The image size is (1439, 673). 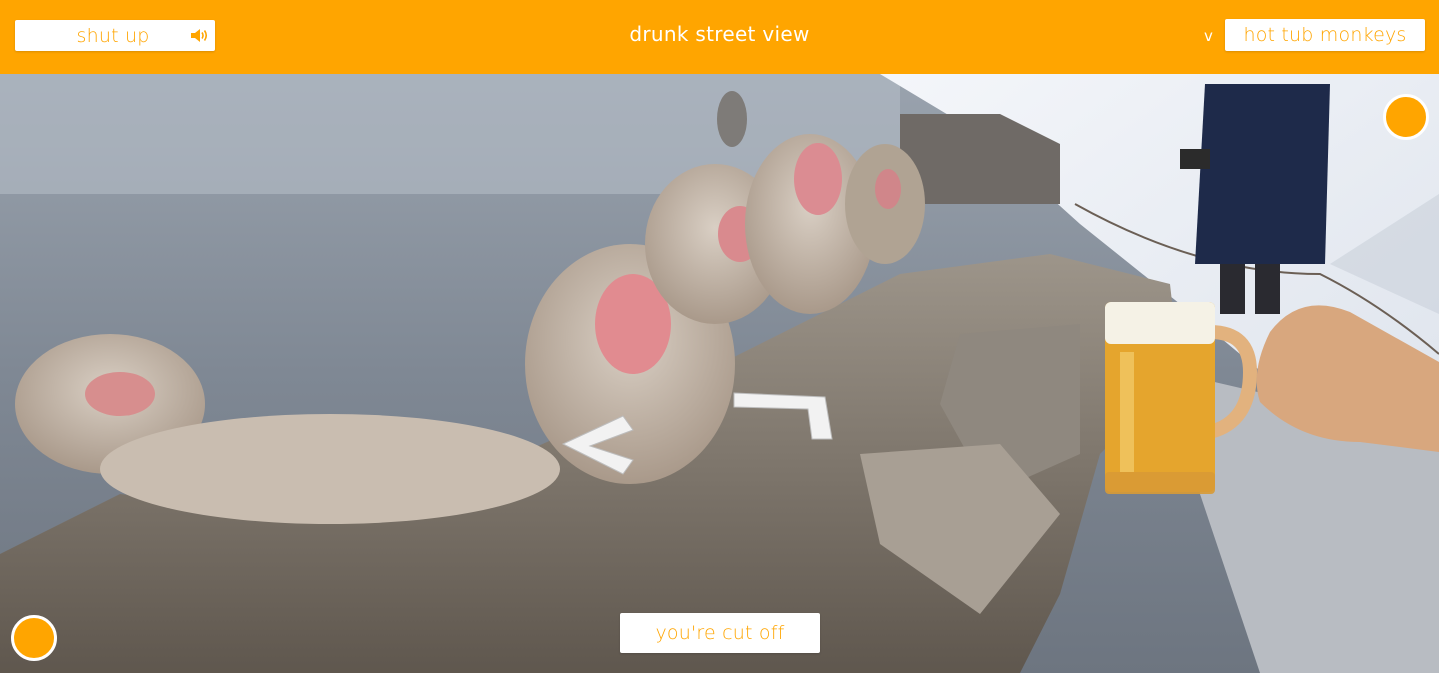 I want to click on chevron-down-icon: v, so click(x=1208, y=36).